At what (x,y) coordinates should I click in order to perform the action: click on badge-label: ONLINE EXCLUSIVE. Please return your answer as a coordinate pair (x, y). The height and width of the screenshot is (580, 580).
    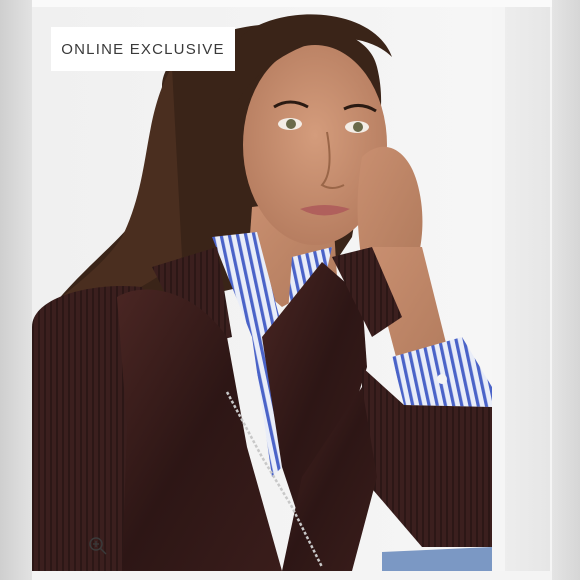
    Looking at the image, I should click on (143, 49).